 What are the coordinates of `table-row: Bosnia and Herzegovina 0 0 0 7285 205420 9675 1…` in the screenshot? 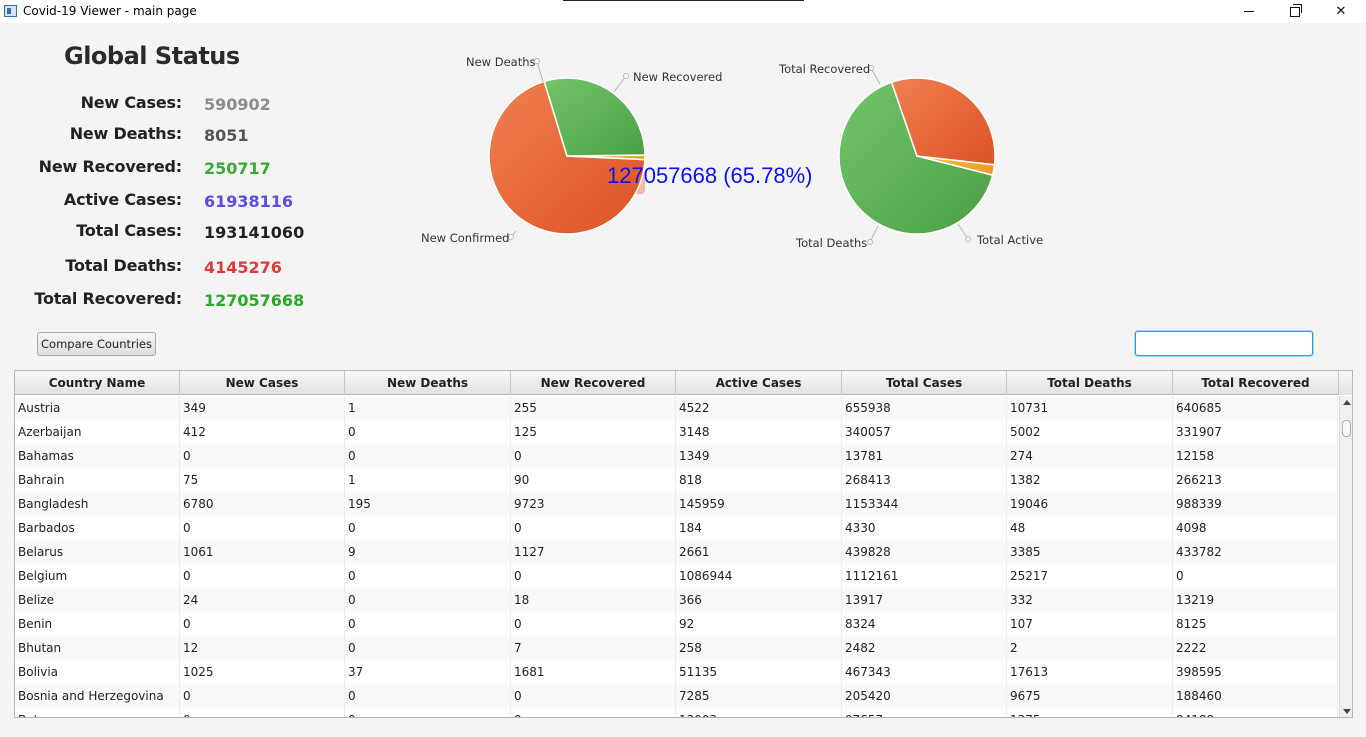 It's located at (676, 696).